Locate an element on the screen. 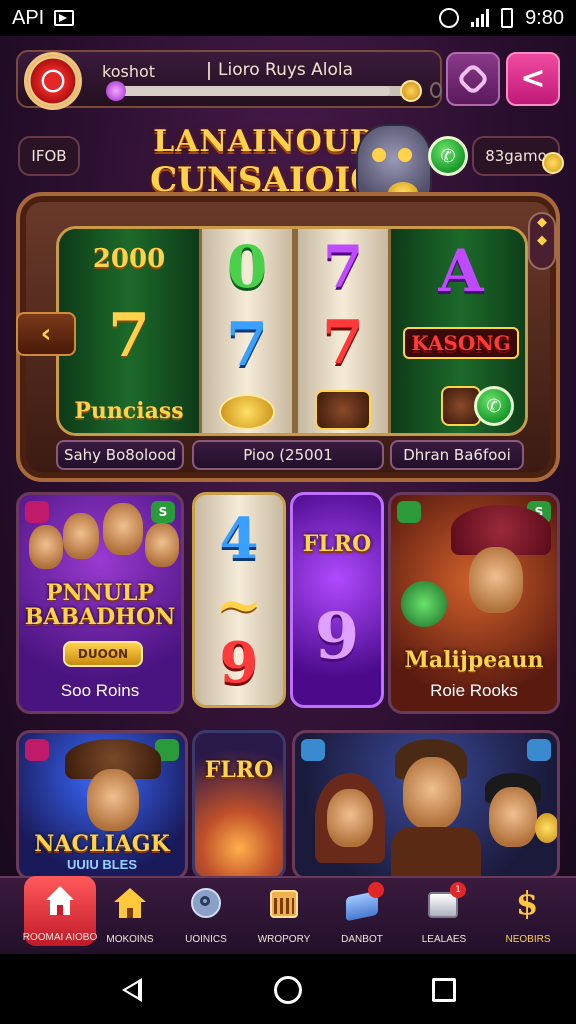 The image size is (576, 1024). nav-item-wropory: WROPORY is located at coordinates (284, 917).